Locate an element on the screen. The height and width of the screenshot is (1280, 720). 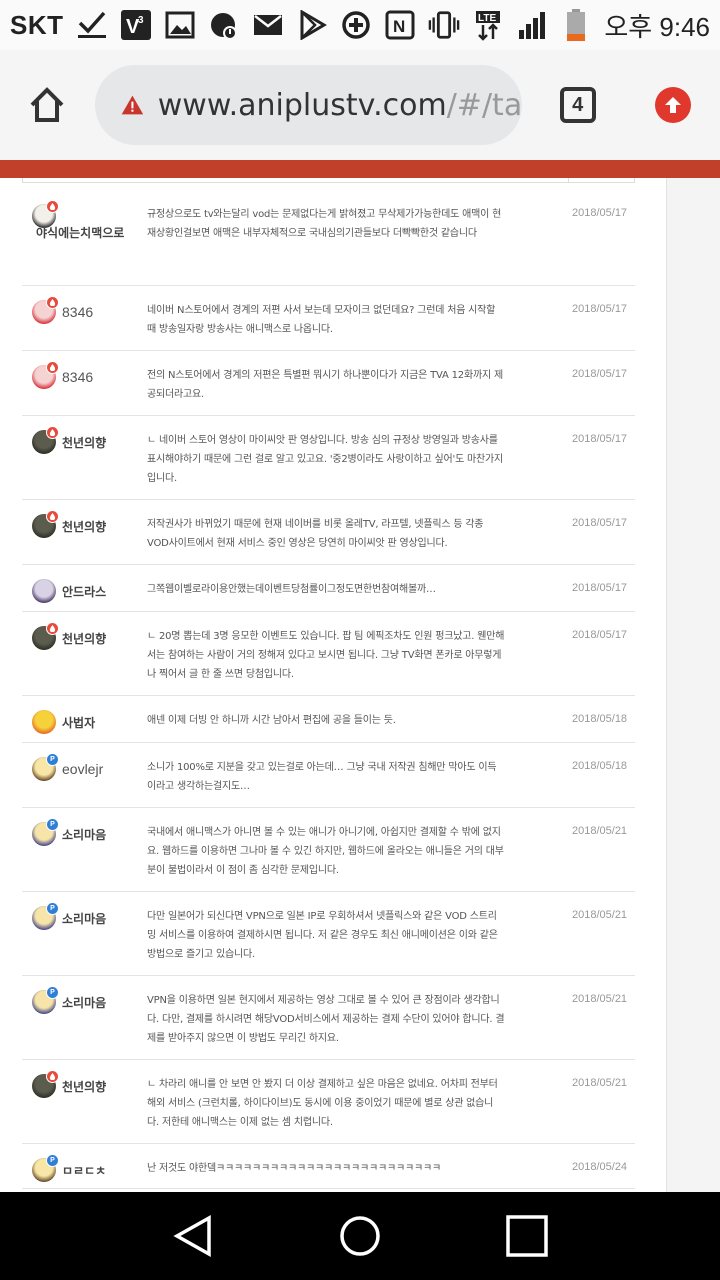
status-clock: 오후 9:46 is located at coordinates (657, 26).